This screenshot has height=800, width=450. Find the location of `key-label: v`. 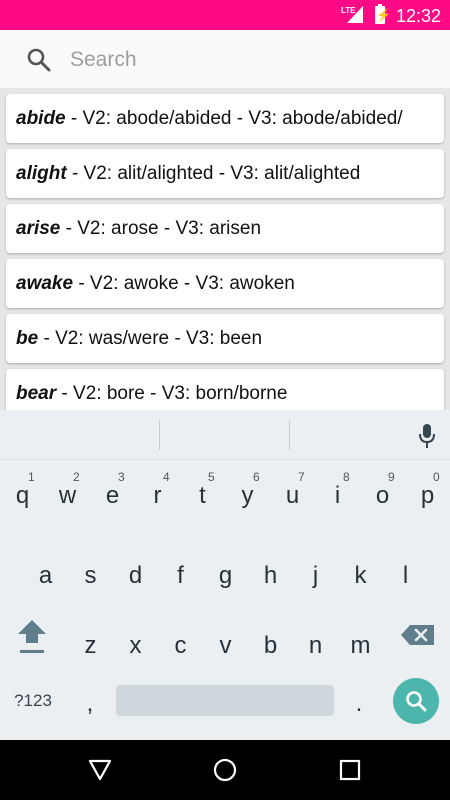

key-label: v is located at coordinates (225, 645).